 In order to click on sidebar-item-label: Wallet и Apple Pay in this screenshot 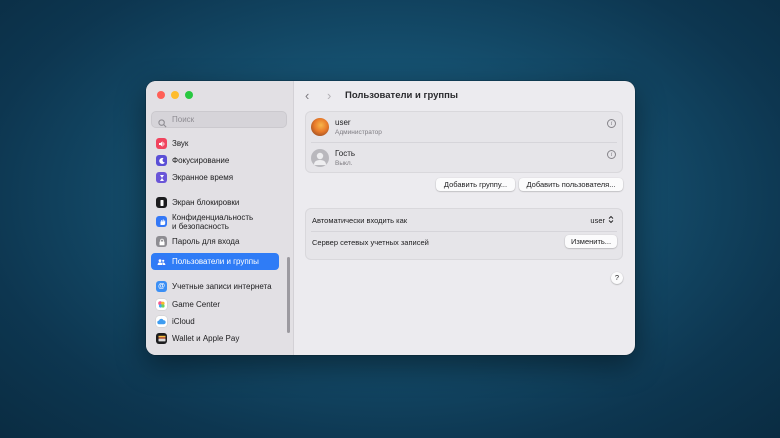, I will do `click(206, 338)`.